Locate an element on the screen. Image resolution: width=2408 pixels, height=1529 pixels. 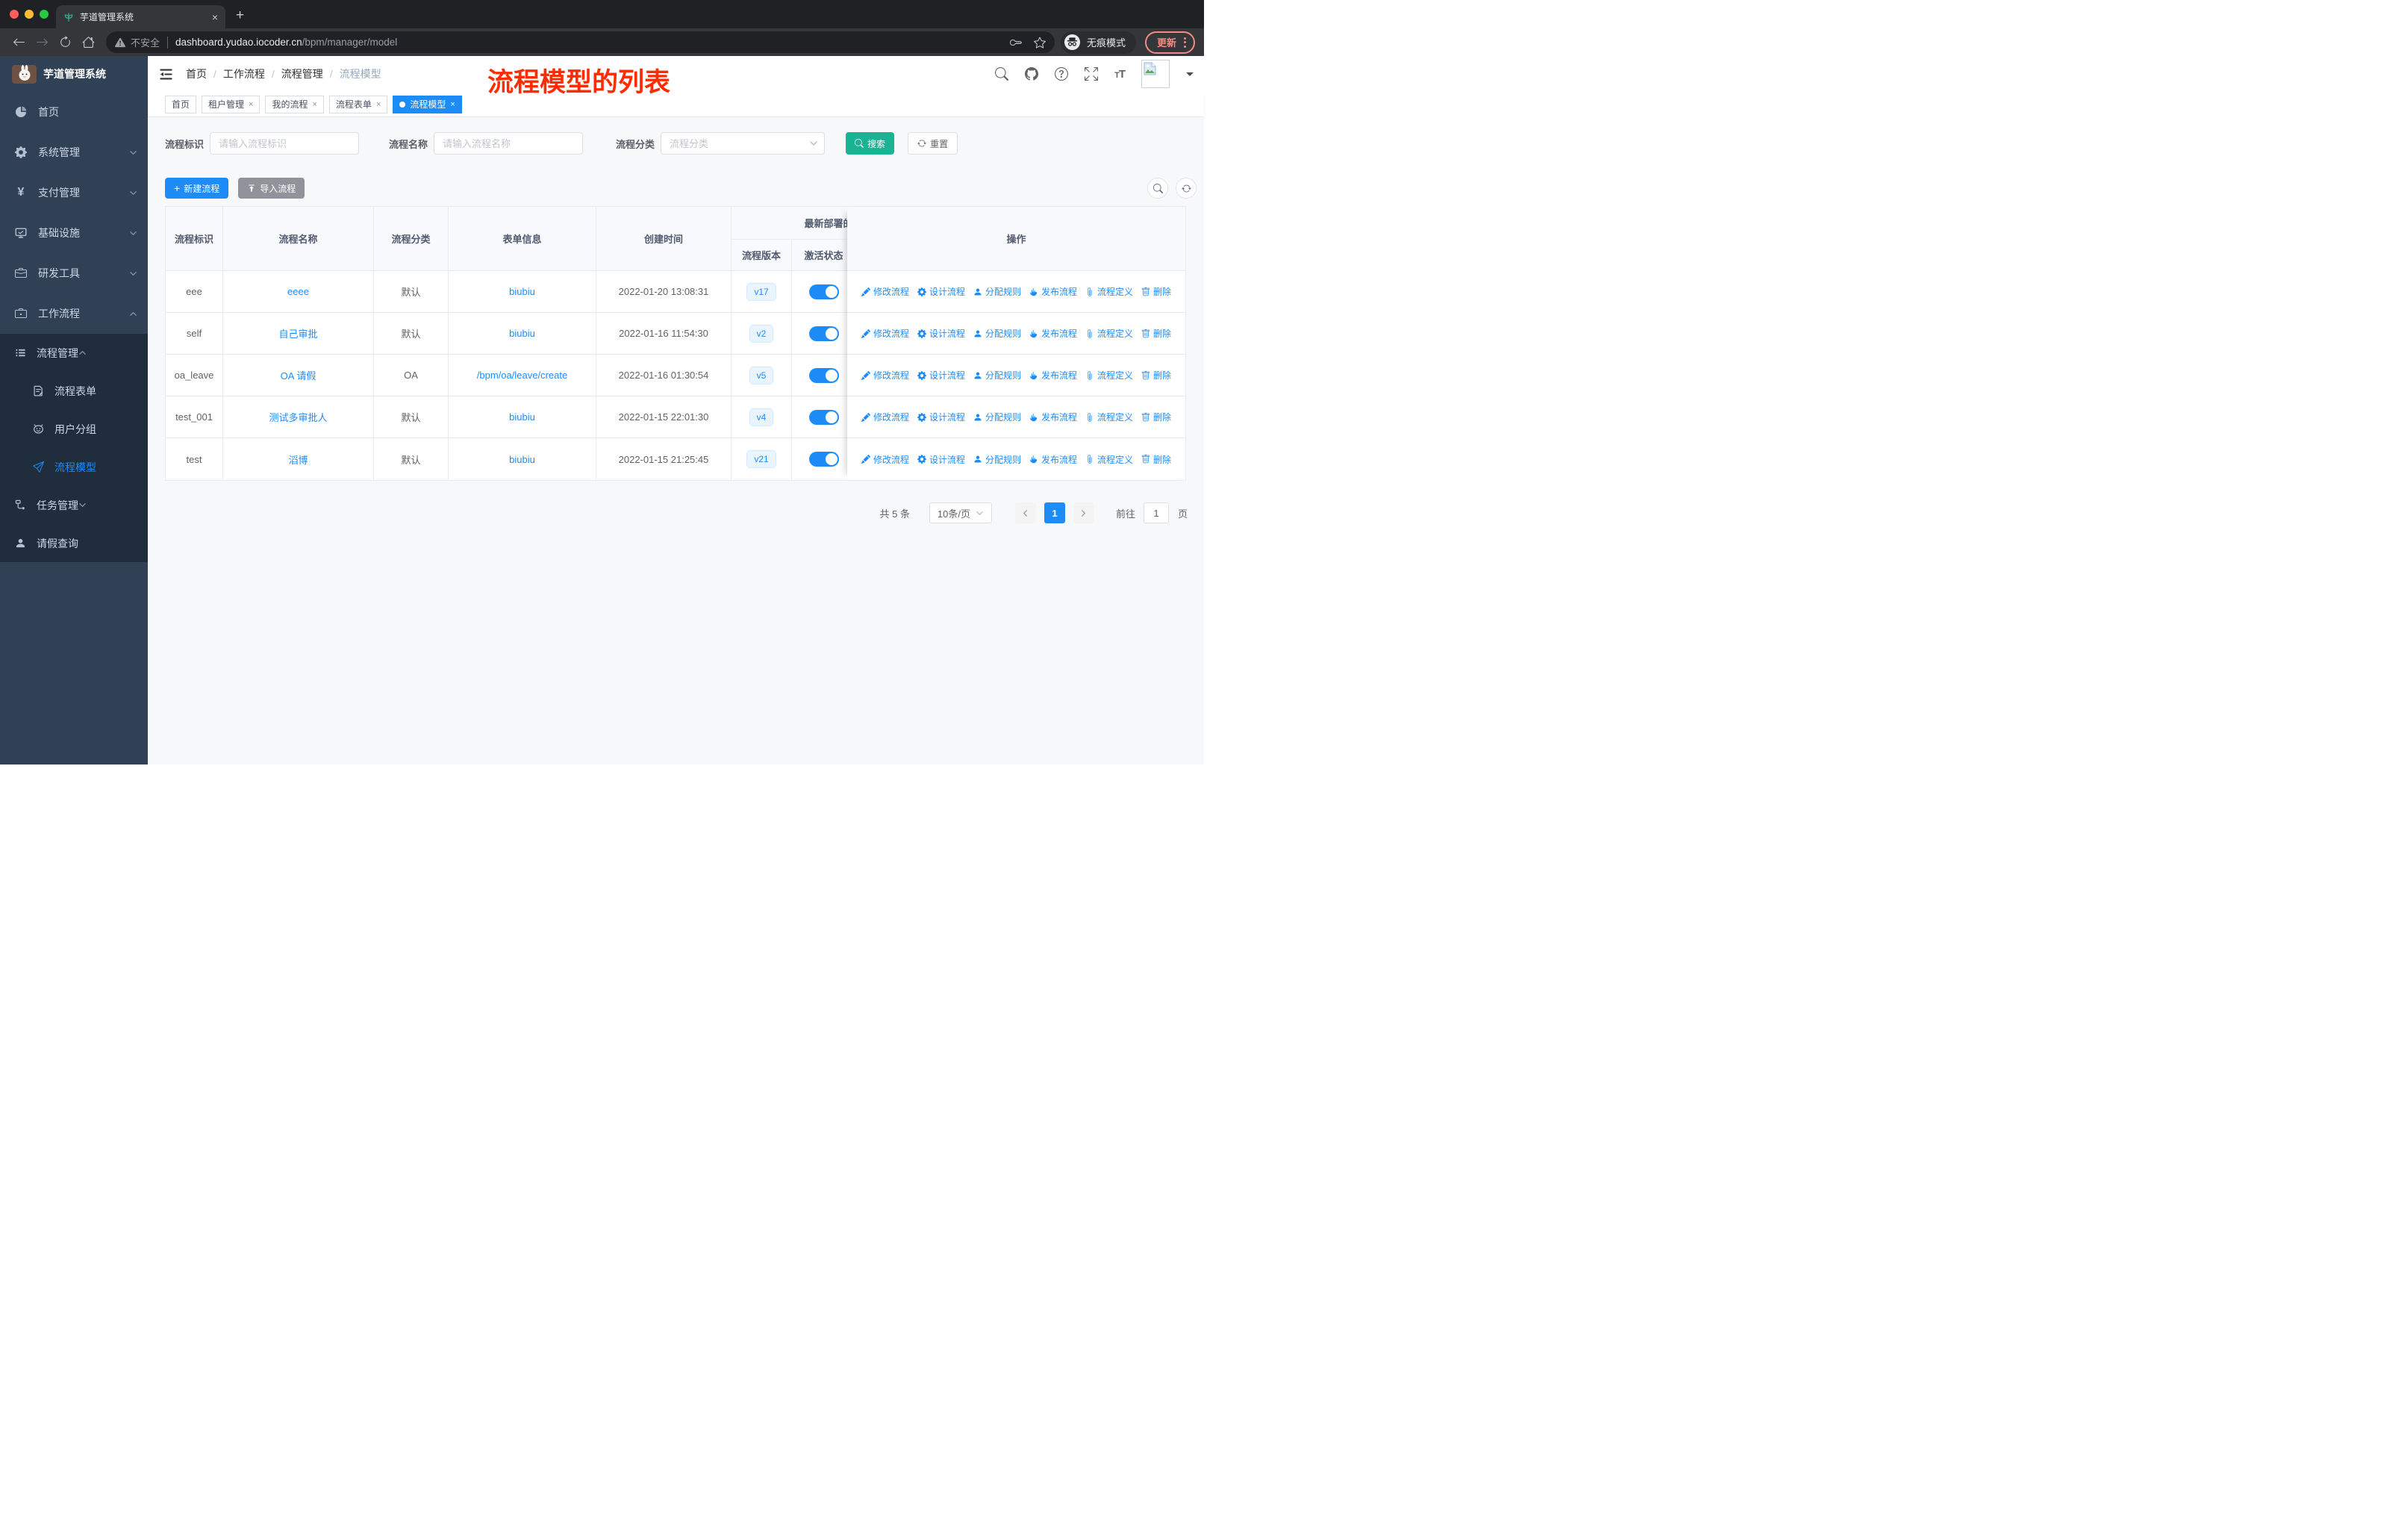
tag-tenant-mgmt: 租户管理 × is located at coordinates (231, 104).